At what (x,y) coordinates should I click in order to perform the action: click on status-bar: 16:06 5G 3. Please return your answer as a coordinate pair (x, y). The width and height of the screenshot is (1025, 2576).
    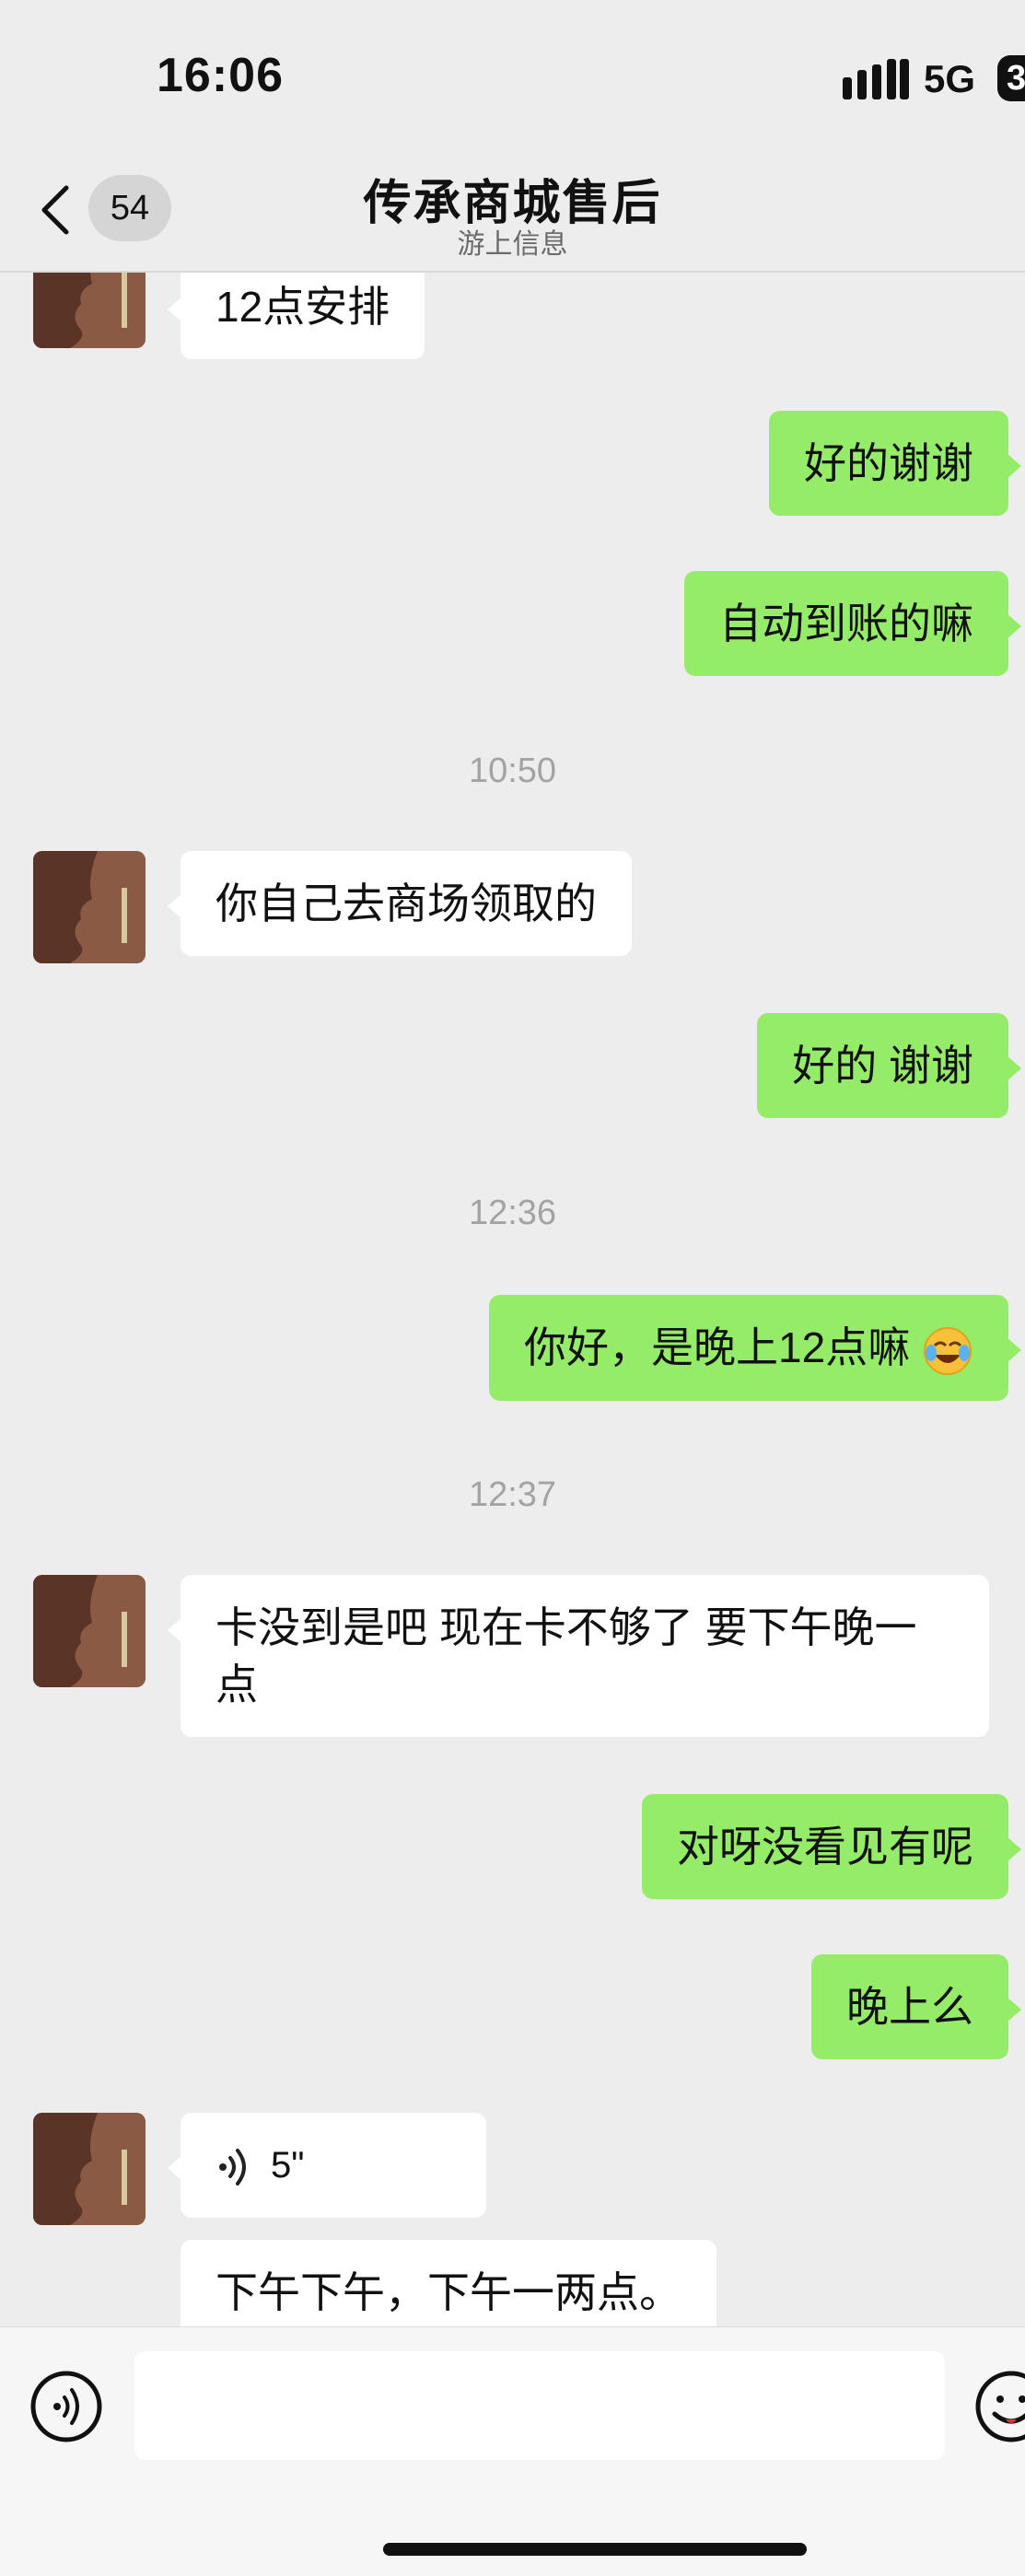
    Looking at the image, I should click on (512, 78).